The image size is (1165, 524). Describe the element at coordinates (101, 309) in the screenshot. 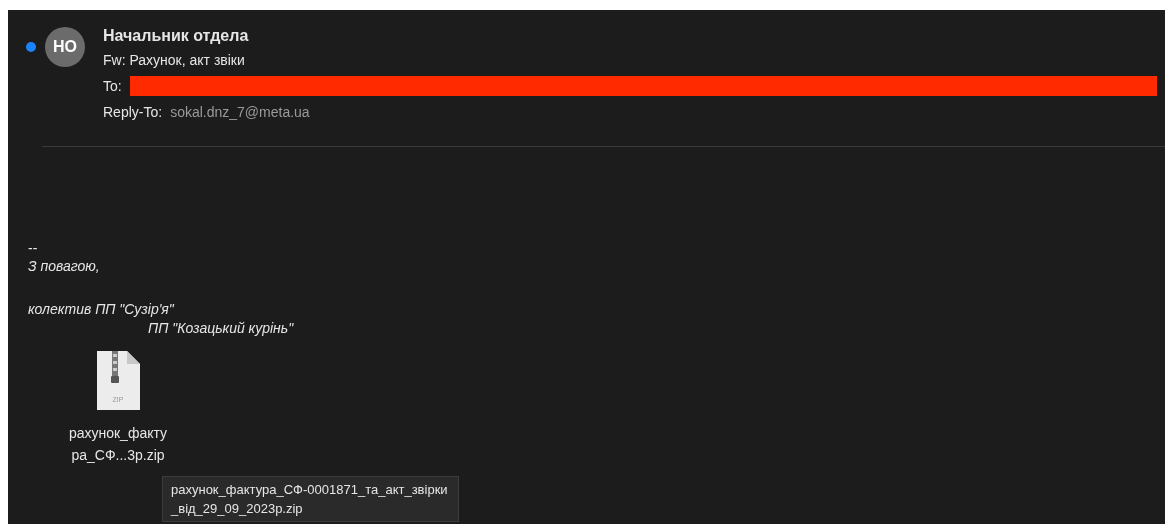

I see `signature-line: колектив ПП "Сузір'я"` at that location.